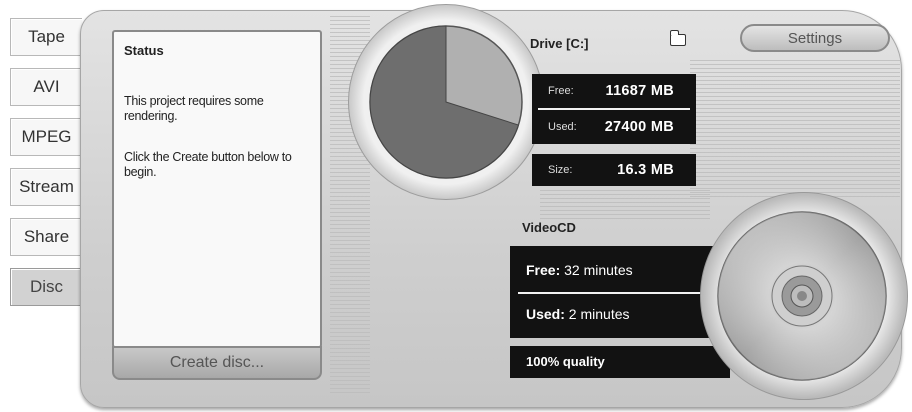 The image size is (912, 412). Describe the element at coordinates (549, 227) in the screenshot. I see `disc-type-label: VideoCD` at that location.